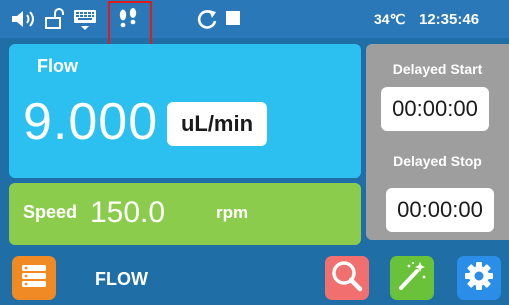 This screenshot has width=509, height=305. What do you see at coordinates (217, 124) in the screenshot?
I see `flow-unit-button: uL/min` at bounding box center [217, 124].